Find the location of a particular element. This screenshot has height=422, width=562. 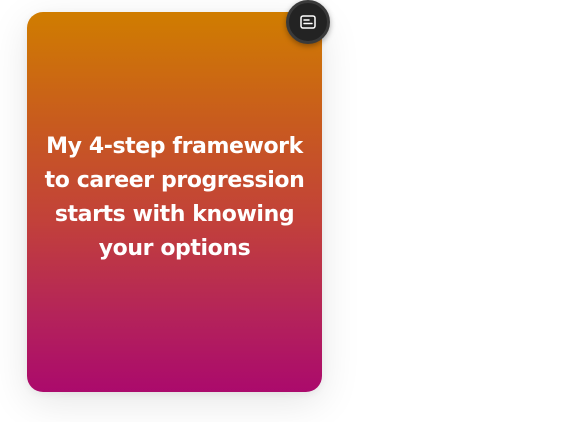

caption-line-1: My 4-step framework is located at coordinates (174, 146).